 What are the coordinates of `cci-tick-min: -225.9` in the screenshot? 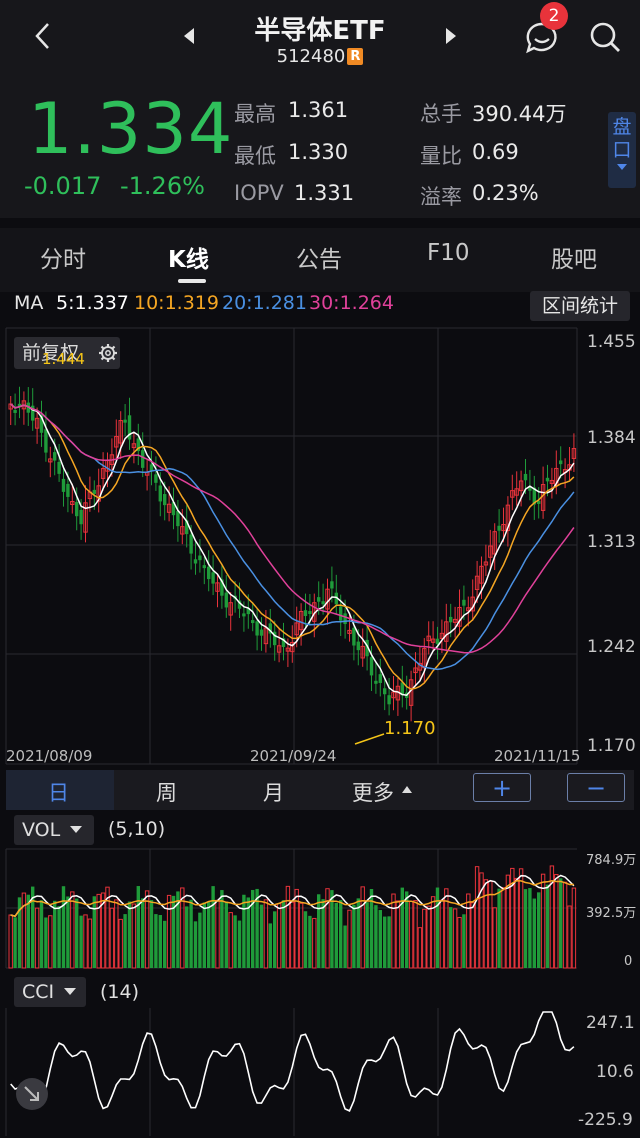 It's located at (605, 1120).